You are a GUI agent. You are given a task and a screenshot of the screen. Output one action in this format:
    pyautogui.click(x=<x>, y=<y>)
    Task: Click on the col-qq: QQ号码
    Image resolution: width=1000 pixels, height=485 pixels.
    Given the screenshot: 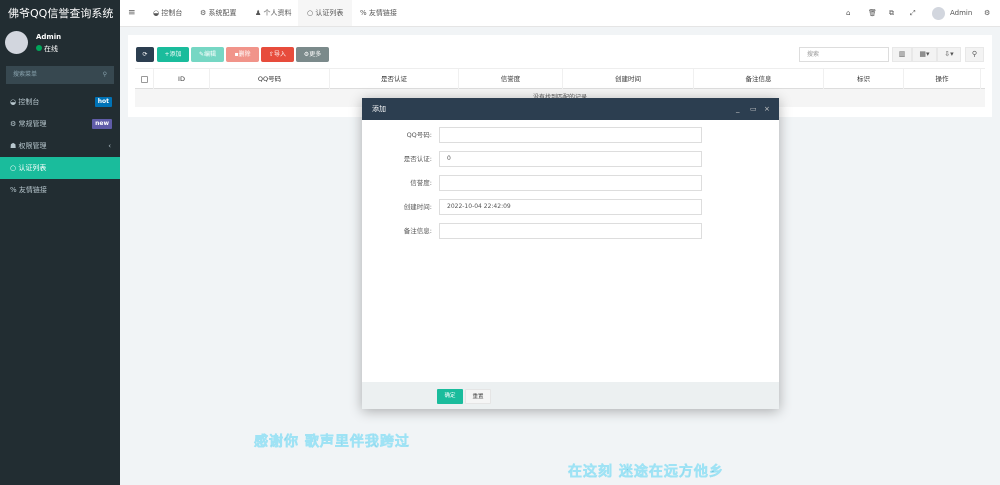 What is the action you would take?
    pyautogui.click(x=270, y=79)
    